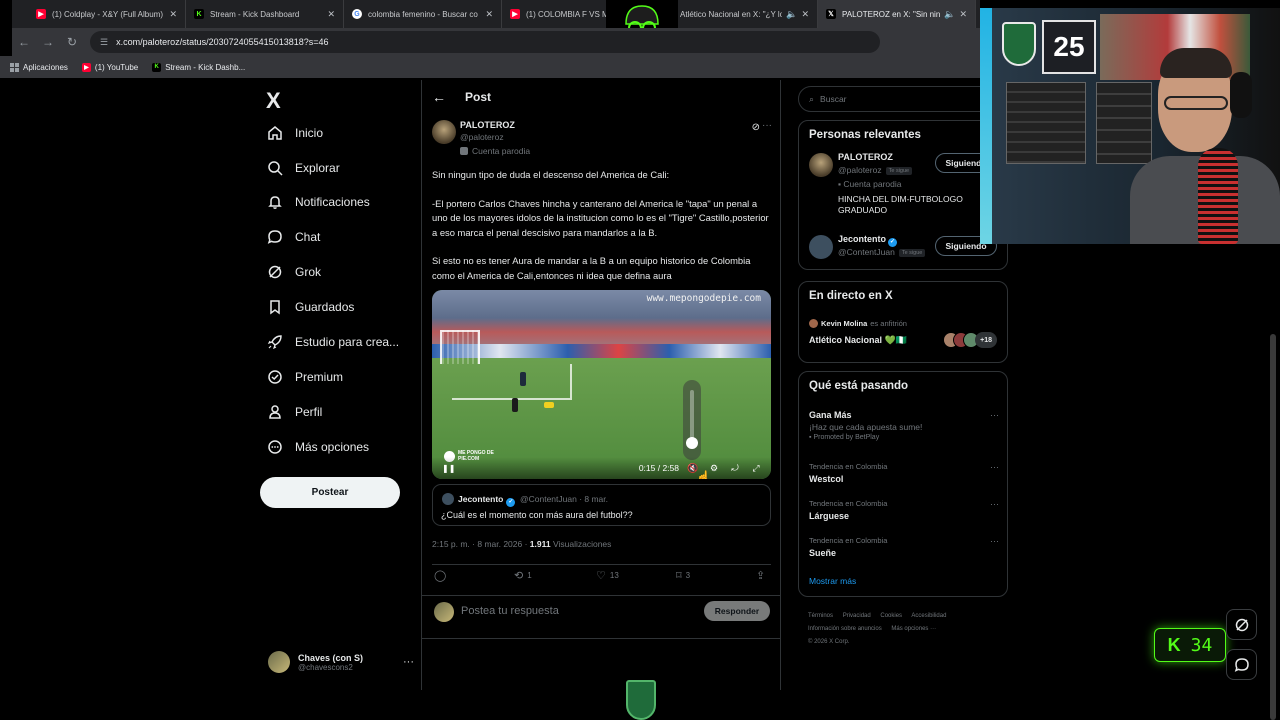 This screenshot has height=720, width=1280. I want to click on post-button: Postear, so click(330, 492).